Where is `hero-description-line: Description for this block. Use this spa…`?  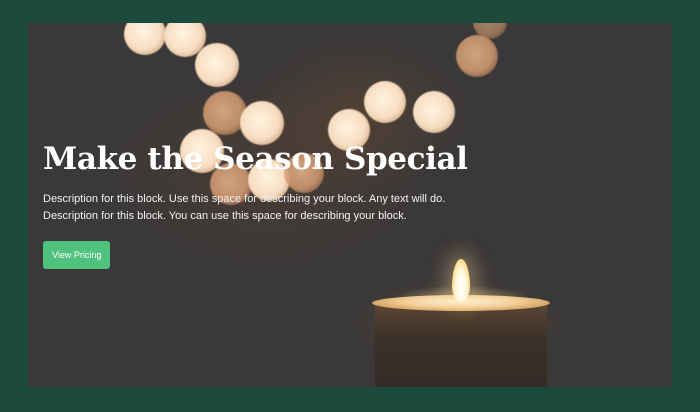
hero-description-line: Description for this block. Use this spa… is located at coordinates (244, 199).